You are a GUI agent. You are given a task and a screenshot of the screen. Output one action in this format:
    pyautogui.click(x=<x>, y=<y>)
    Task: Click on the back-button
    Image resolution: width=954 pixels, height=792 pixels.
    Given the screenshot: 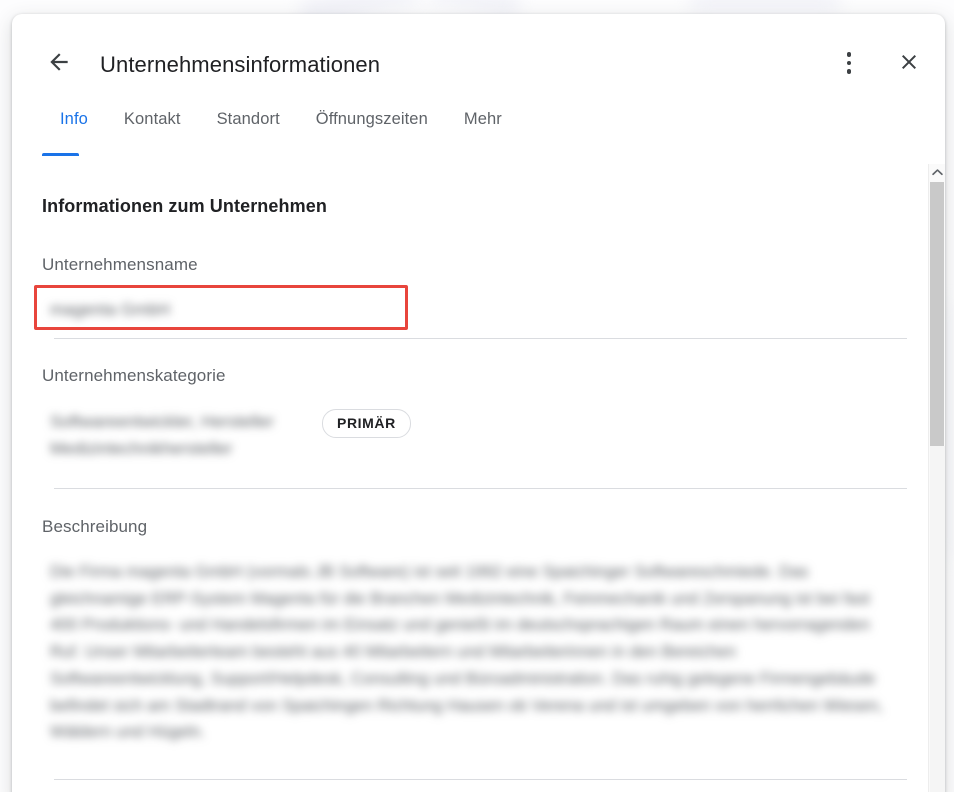 What is the action you would take?
    pyautogui.click(x=59, y=63)
    